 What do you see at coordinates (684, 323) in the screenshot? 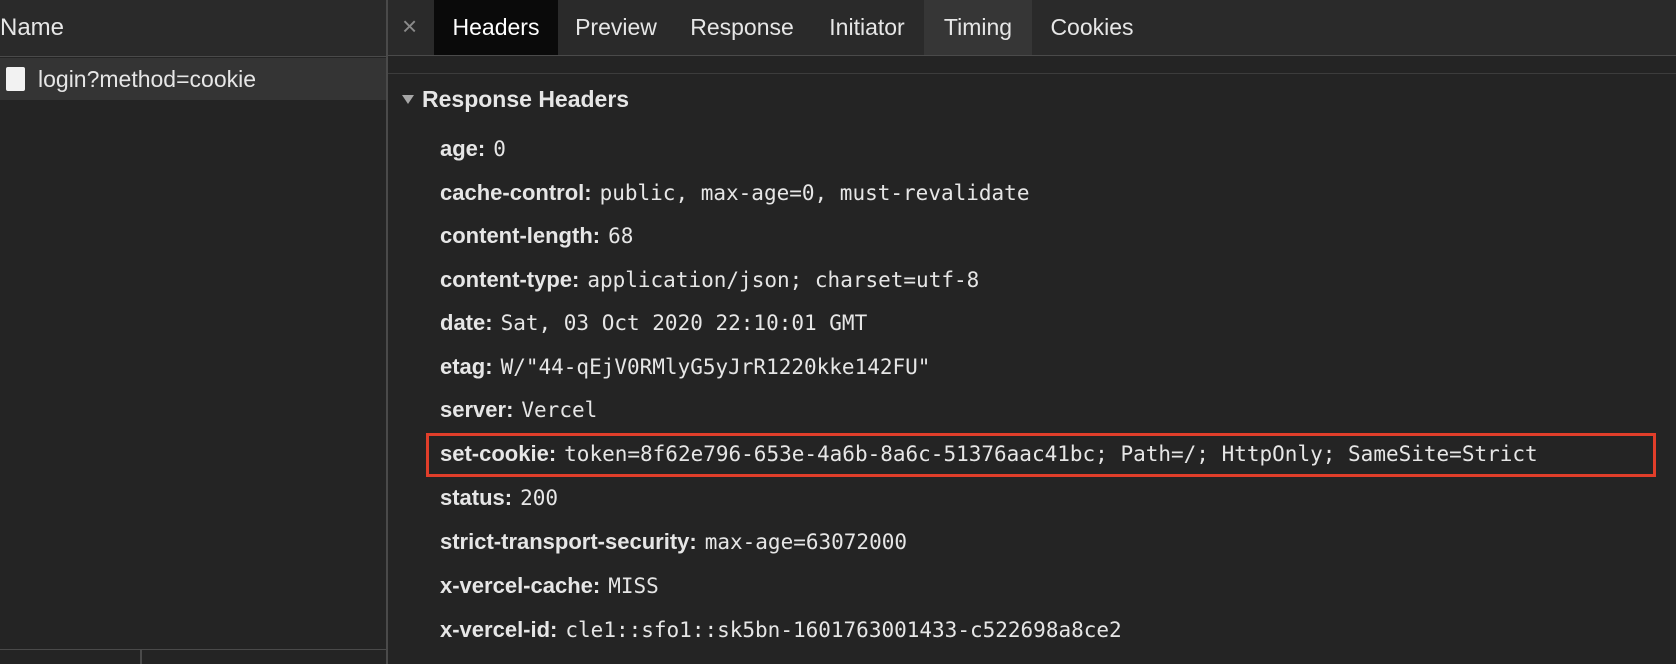
I see `header-value: Sat, 03 Oct 2020 22:10:01 GMT` at bounding box center [684, 323].